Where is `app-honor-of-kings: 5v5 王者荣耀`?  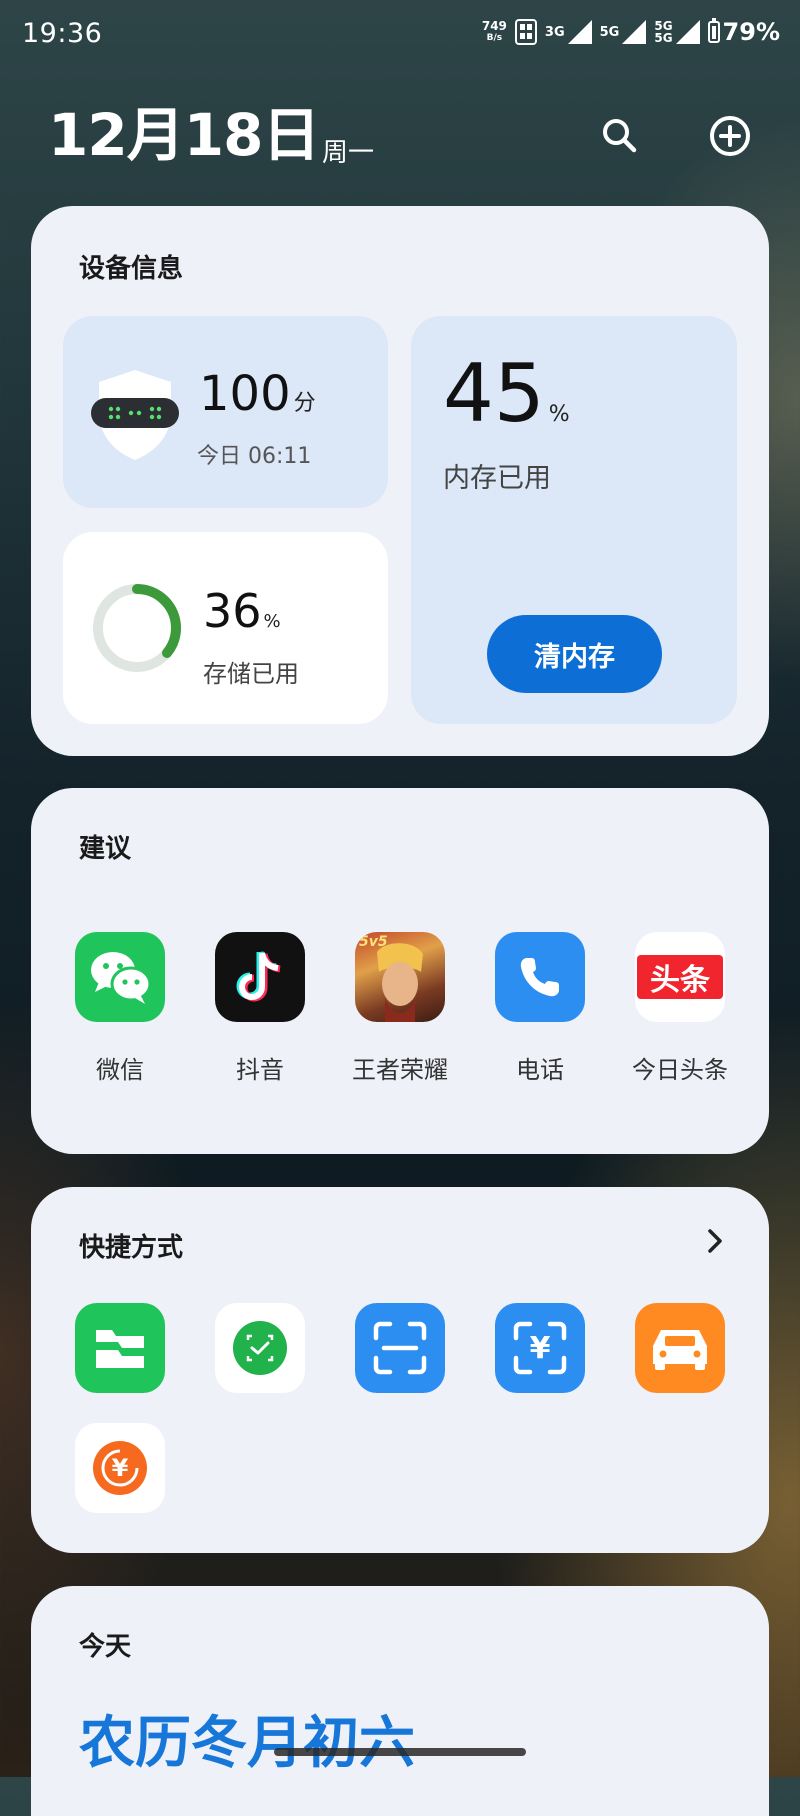
app-honor-of-kings: 5v5 王者荣耀 is located at coordinates (400, 1008).